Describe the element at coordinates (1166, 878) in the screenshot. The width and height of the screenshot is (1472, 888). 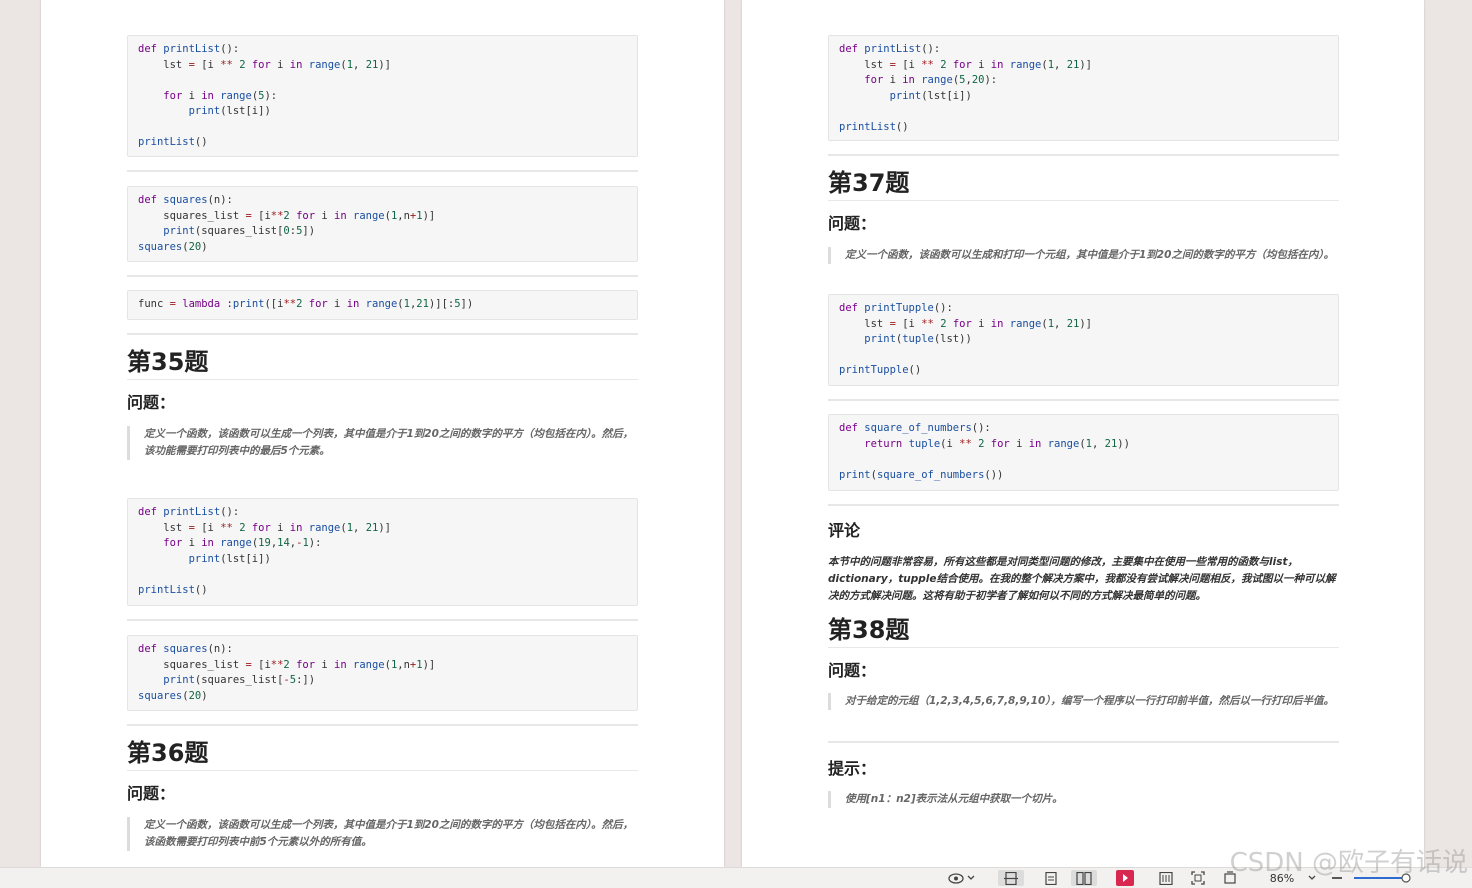
I see `fit-width-icon` at that location.